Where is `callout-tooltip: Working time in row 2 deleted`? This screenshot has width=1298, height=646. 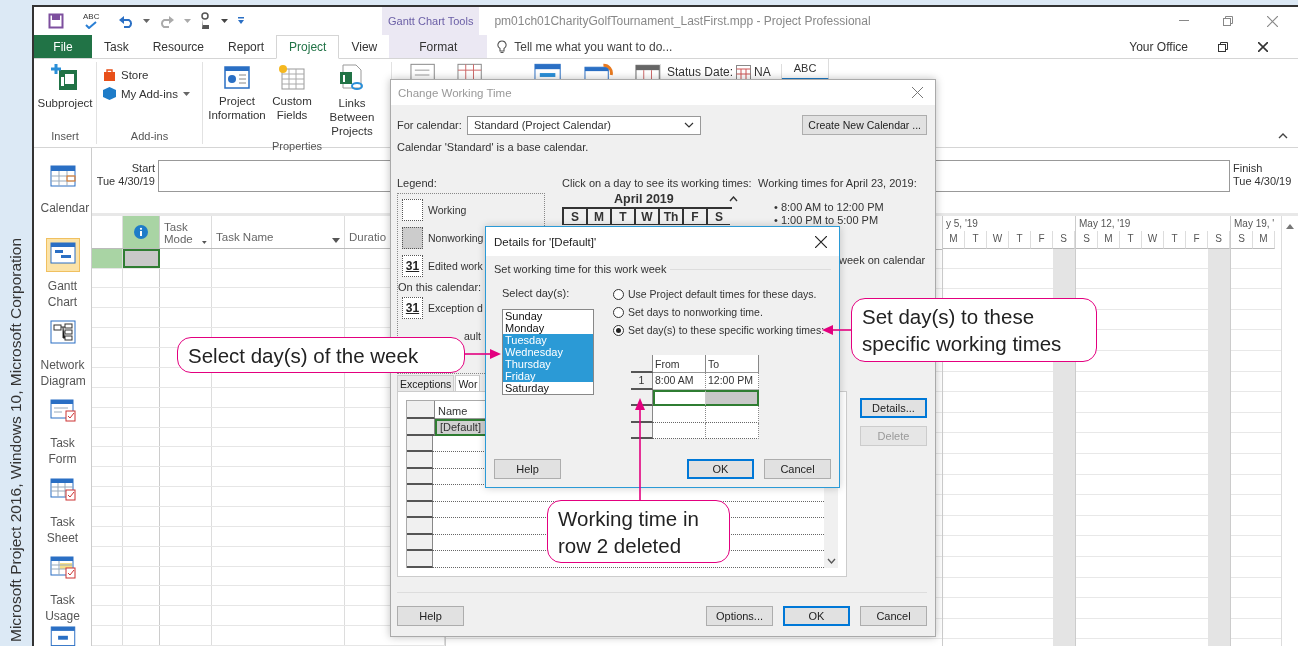
callout-tooltip: Working time in row 2 deleted is located at coordinates (638, 531).